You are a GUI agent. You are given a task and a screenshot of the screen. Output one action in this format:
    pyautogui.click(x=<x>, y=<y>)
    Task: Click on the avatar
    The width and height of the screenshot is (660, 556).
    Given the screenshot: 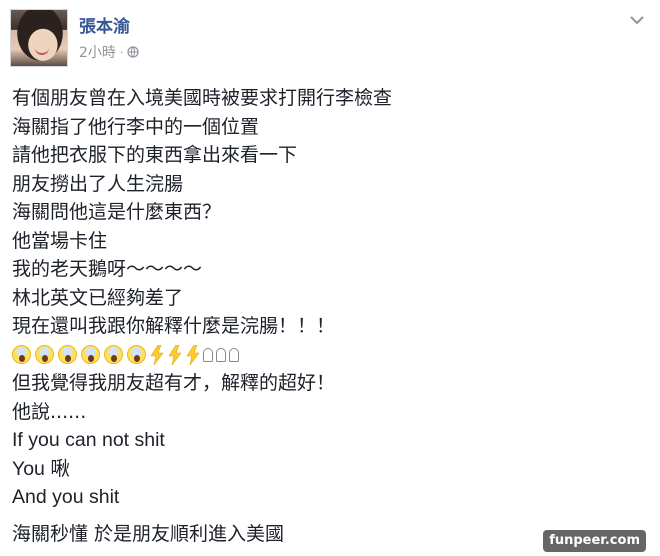 What is the action you would take?
    pyautogui.click(x=39, y=38)
    